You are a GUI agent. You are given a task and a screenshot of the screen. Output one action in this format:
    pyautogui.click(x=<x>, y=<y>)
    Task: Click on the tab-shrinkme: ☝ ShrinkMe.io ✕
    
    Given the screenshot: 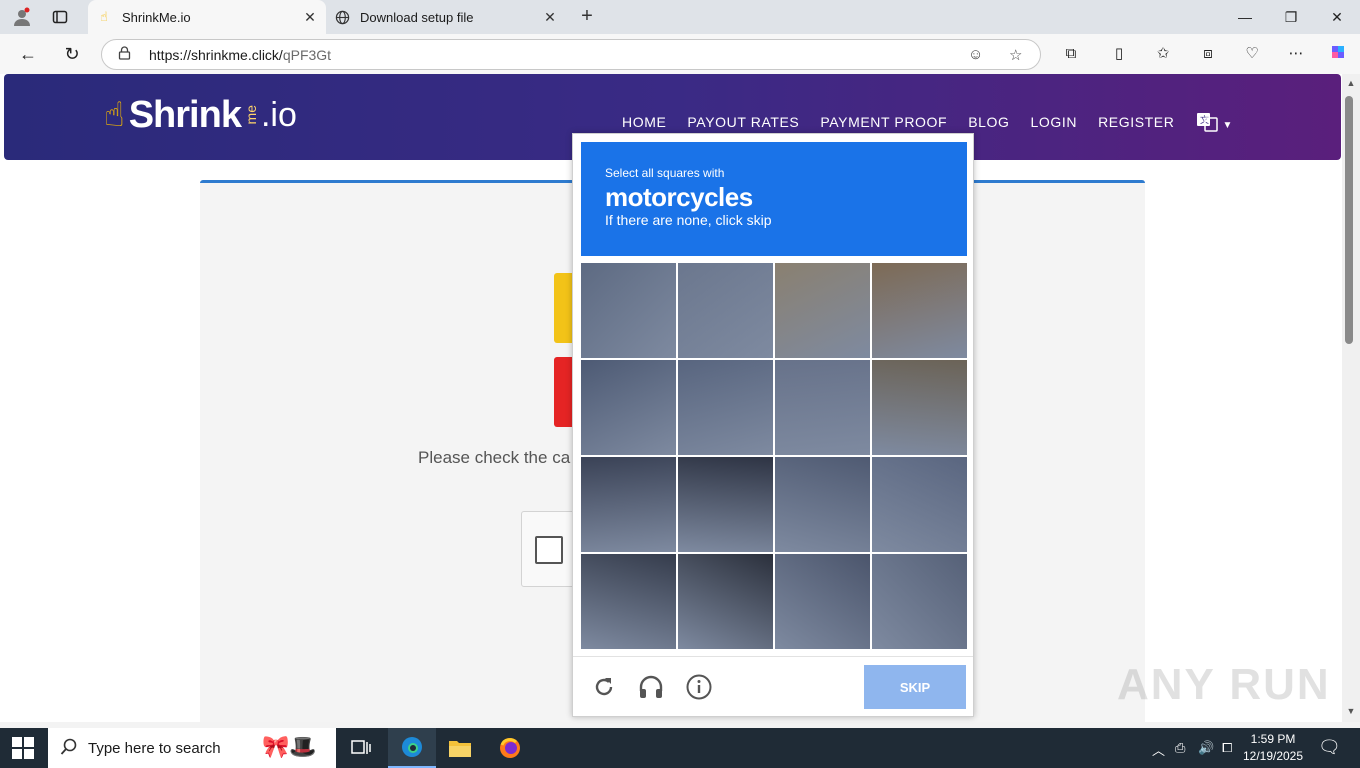 What is the action you would take?
    pyautogui.click(x=207, y=17)
    